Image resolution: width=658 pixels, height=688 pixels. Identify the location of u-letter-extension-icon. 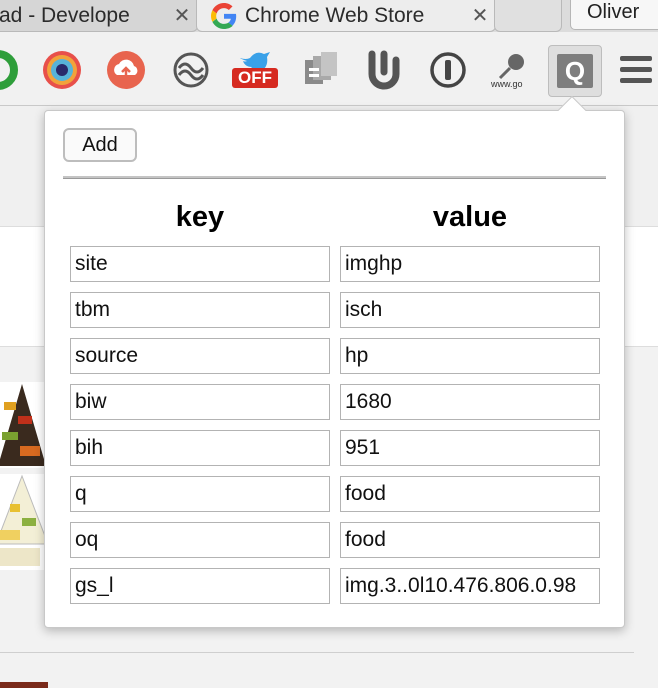
(384, 70).